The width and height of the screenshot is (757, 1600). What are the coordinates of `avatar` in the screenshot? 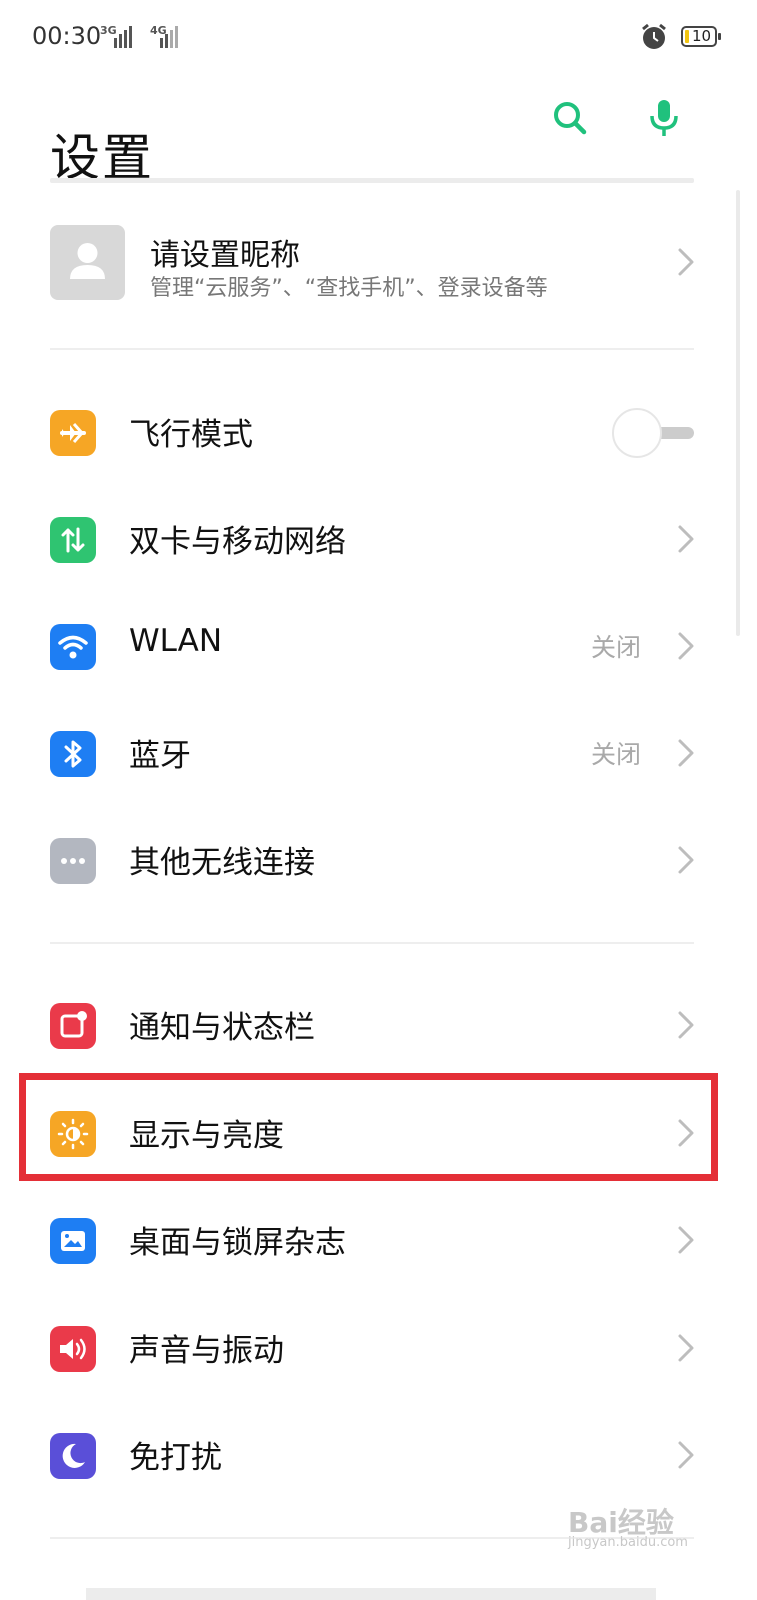 It's located at (87, 262).